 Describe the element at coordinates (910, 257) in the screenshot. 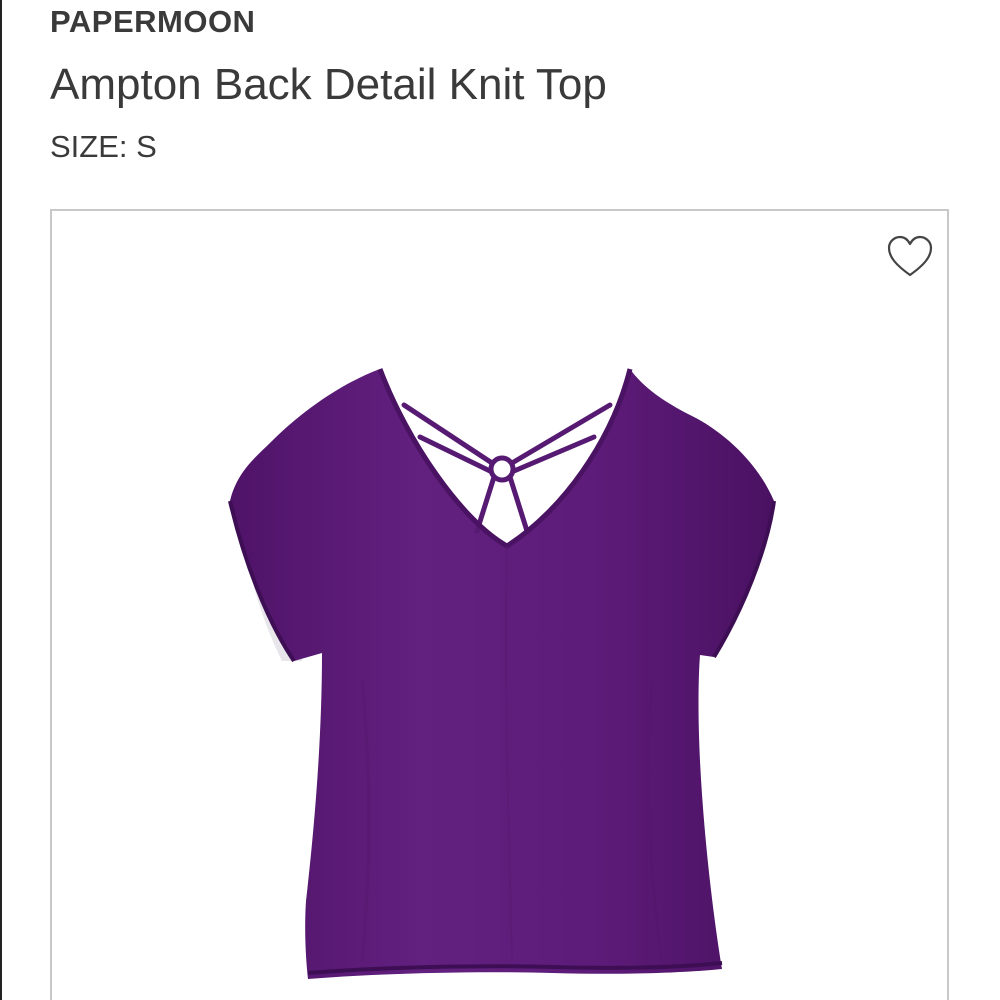

I see `heart-icon` at that location.